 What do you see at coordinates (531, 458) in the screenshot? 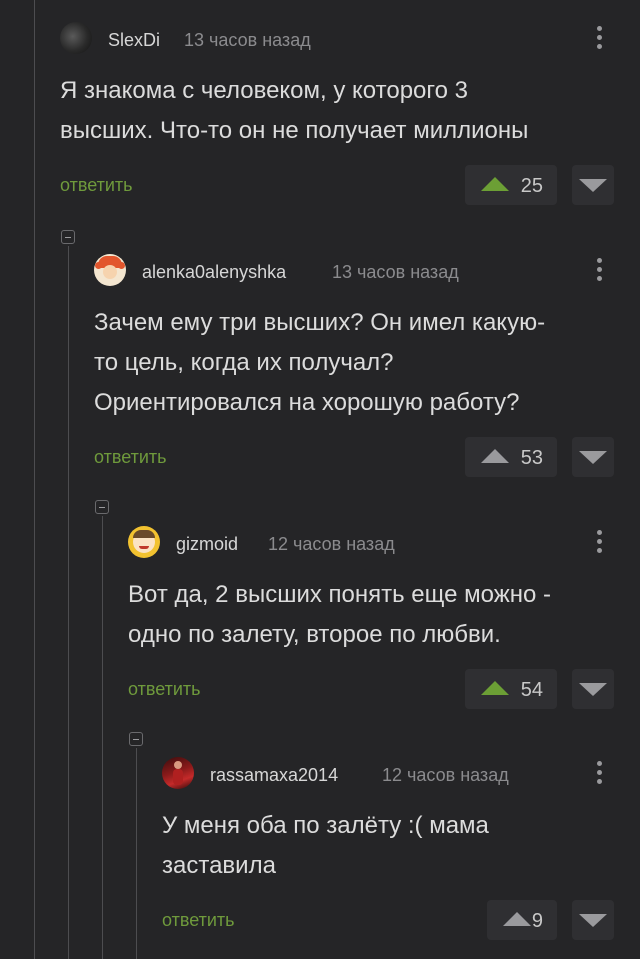
I see `vote-count: 53` at bounding box center [531, 458].